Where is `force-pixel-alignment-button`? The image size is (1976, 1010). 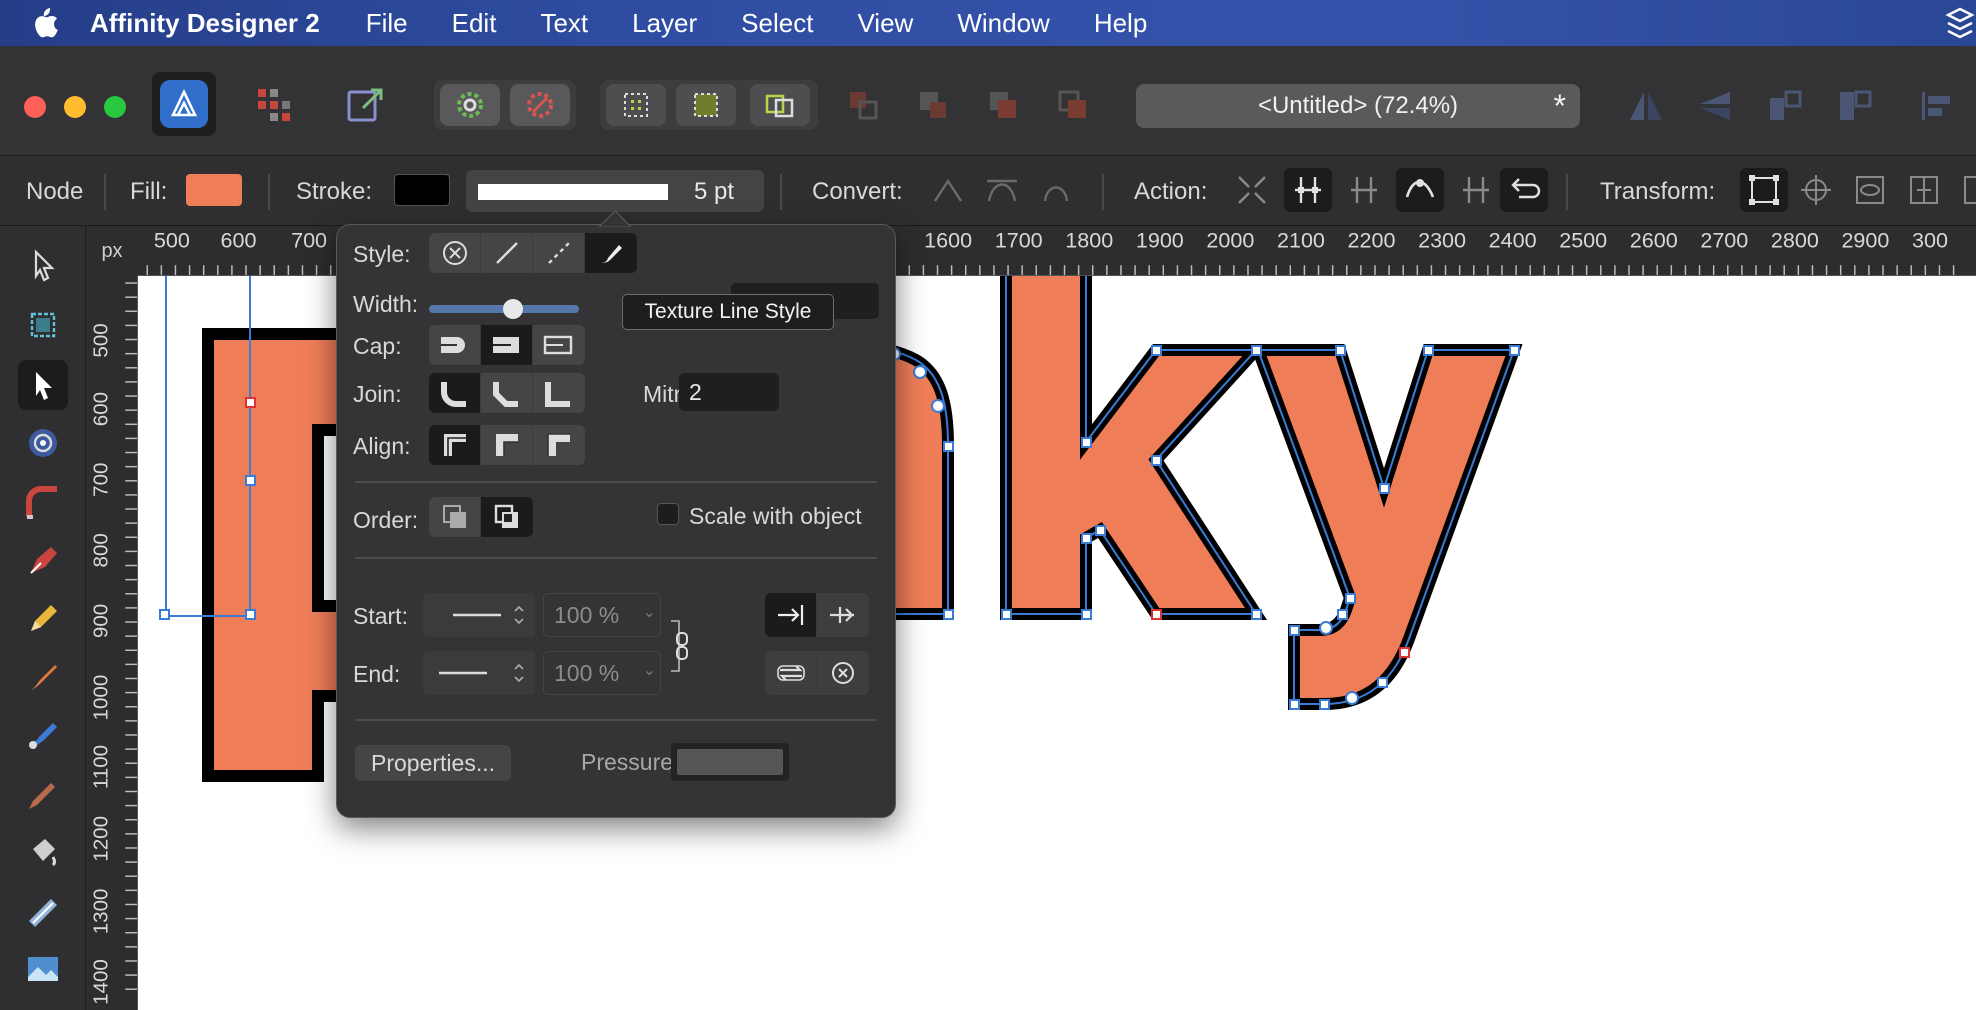
force-pixel-alignment-button is located at coordinates (780, 105).